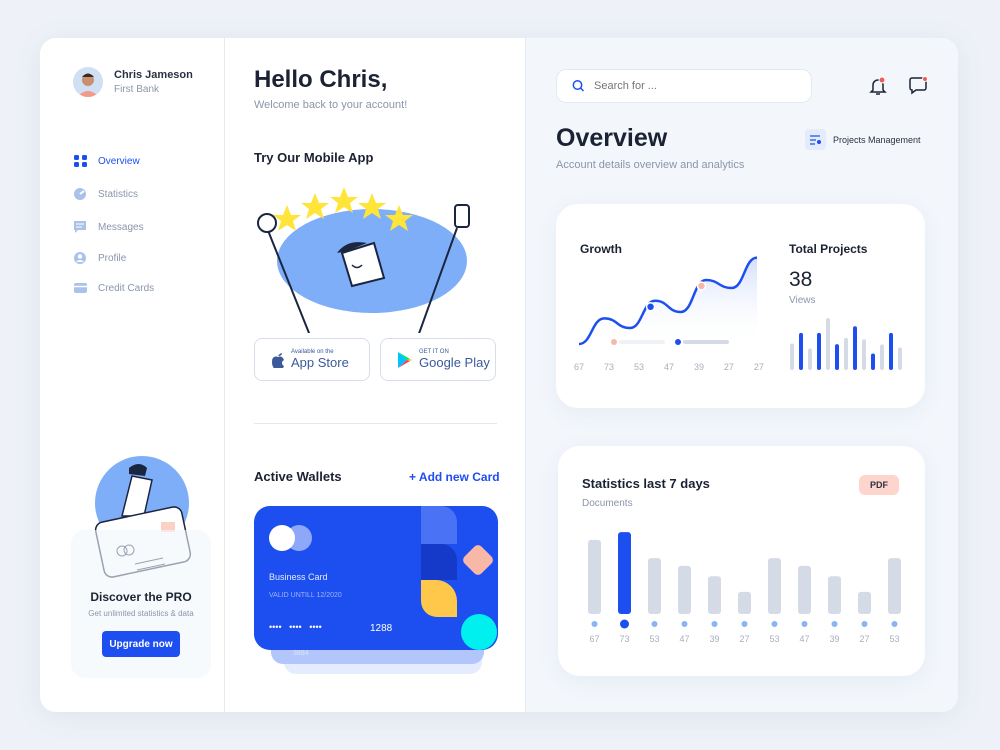 This screenshot has width=1000, height=750. I want to click on sidebar-item-label: Messages, so click(121, 227).